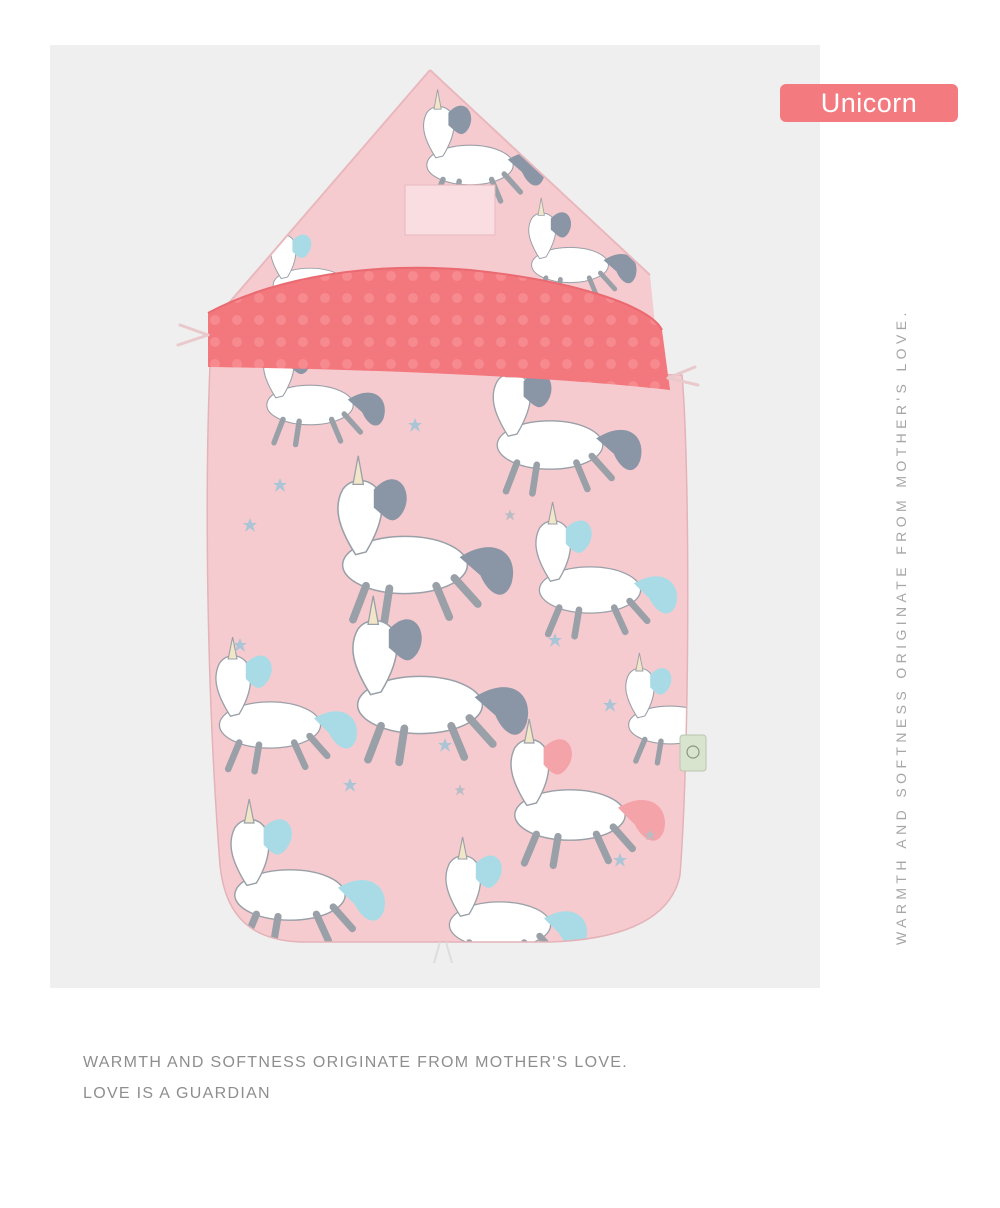  I want to click on caption-line-2: LOVE IS A GUARDIAN, so click(177, 1093).